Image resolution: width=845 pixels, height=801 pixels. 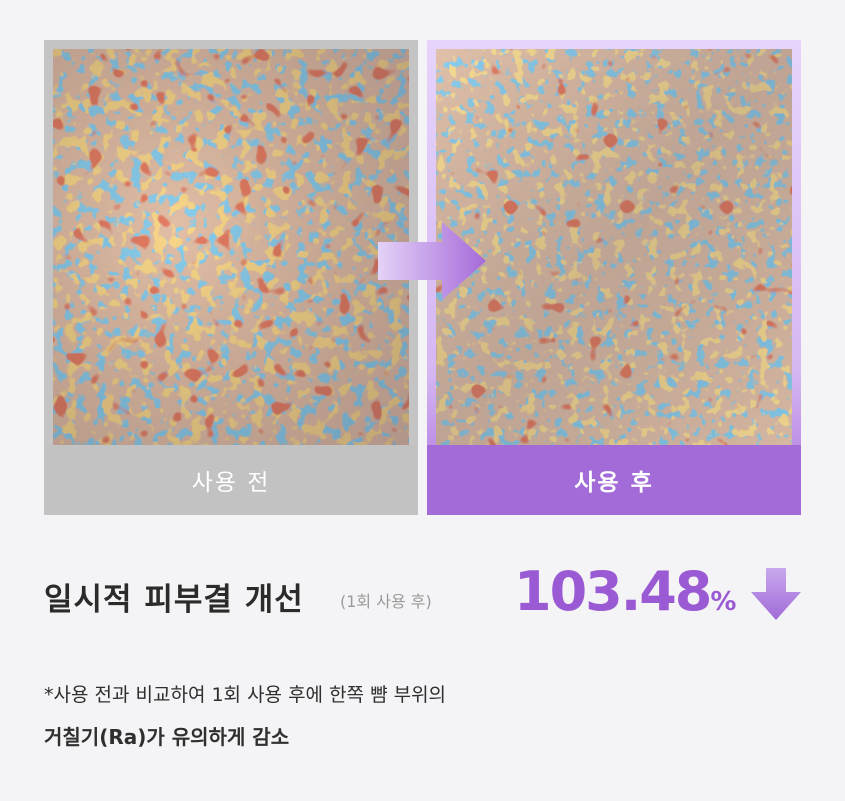 I want to click on footnote-line-2: 거칠기(Ra)가 유의하게 감소, so click(x=167, y=737).